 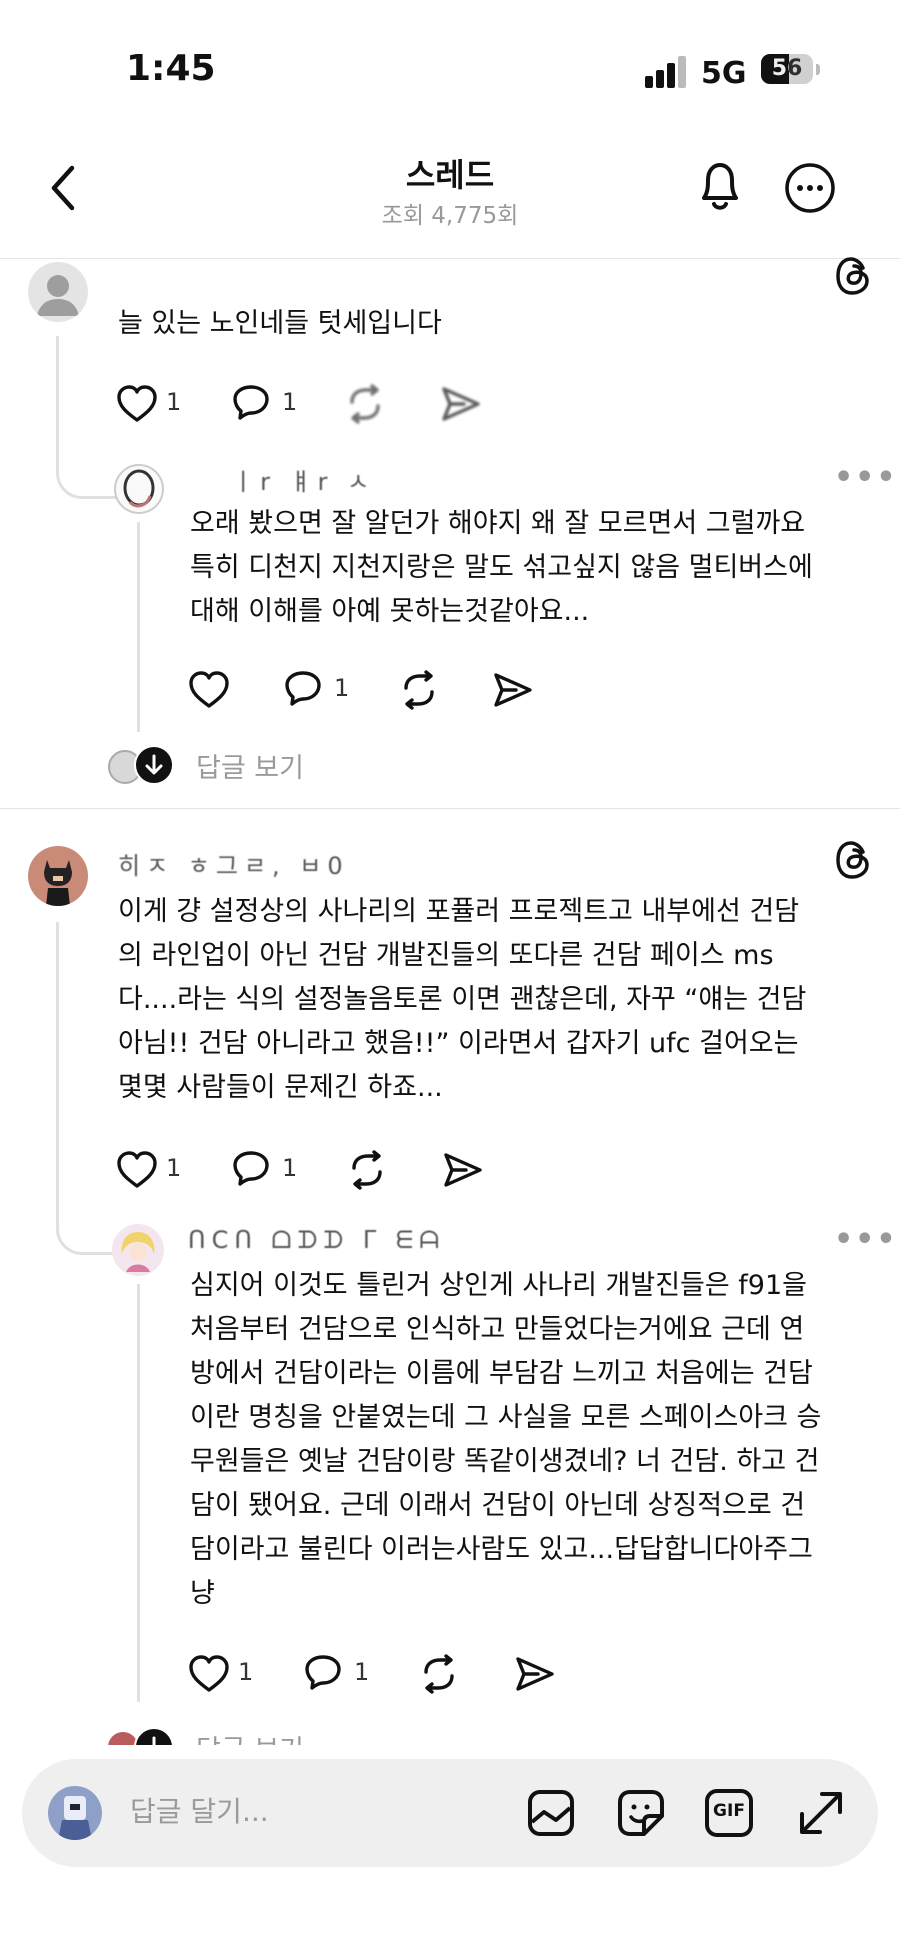 I want to click on sticker-icon, so click(x=641, y=1813).